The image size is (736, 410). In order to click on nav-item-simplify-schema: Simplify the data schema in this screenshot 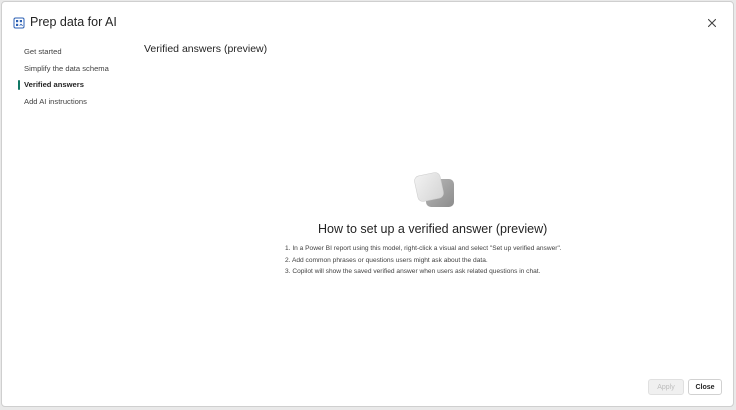, I will do `click(78, 69)`.